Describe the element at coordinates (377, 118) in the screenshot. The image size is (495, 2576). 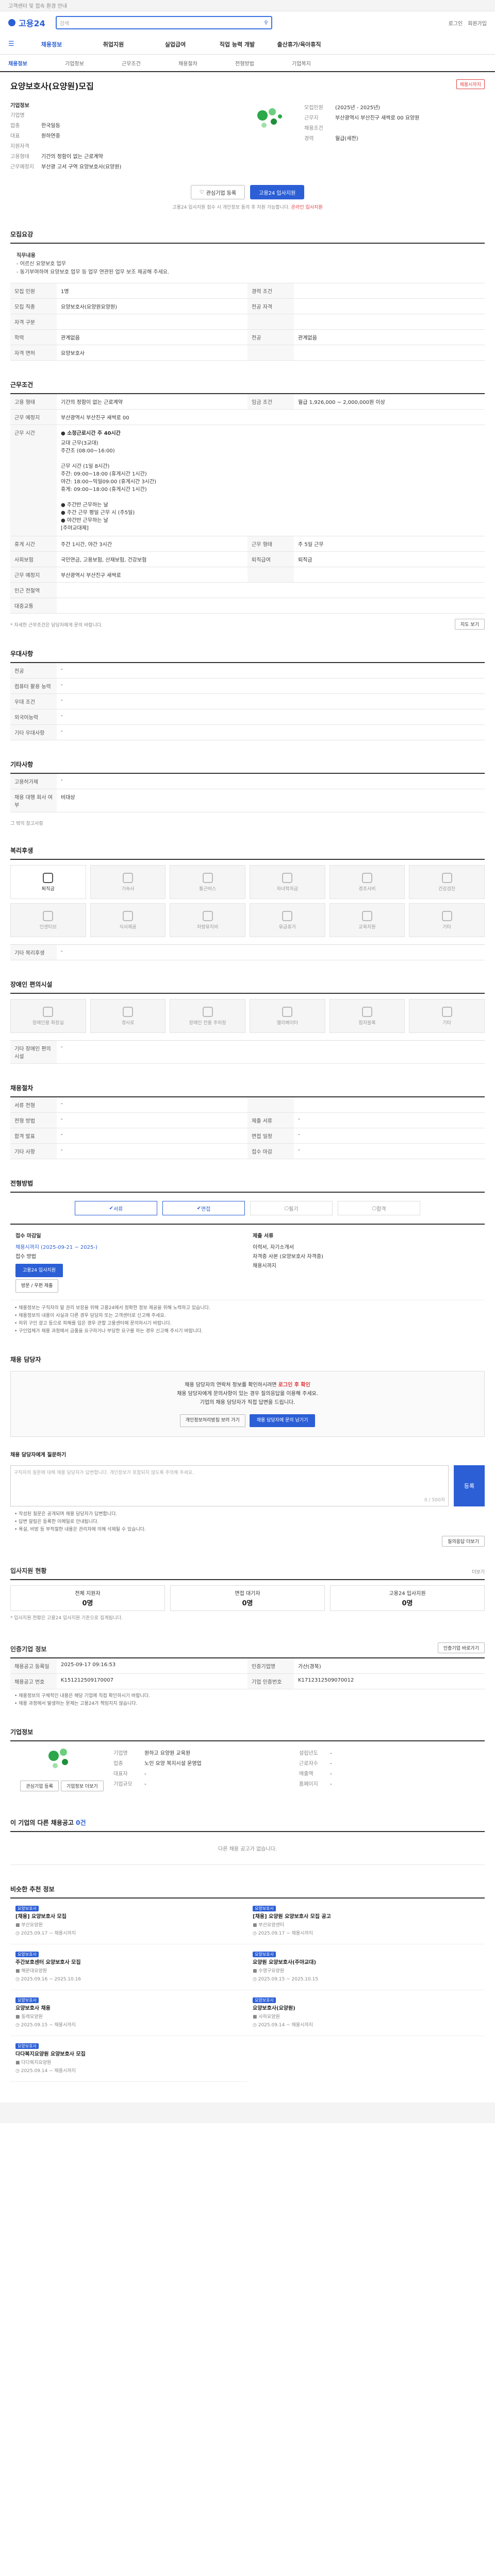
I see `kv-value: 부산광역시 부산진구 새싹로 00 요양원` at that location.